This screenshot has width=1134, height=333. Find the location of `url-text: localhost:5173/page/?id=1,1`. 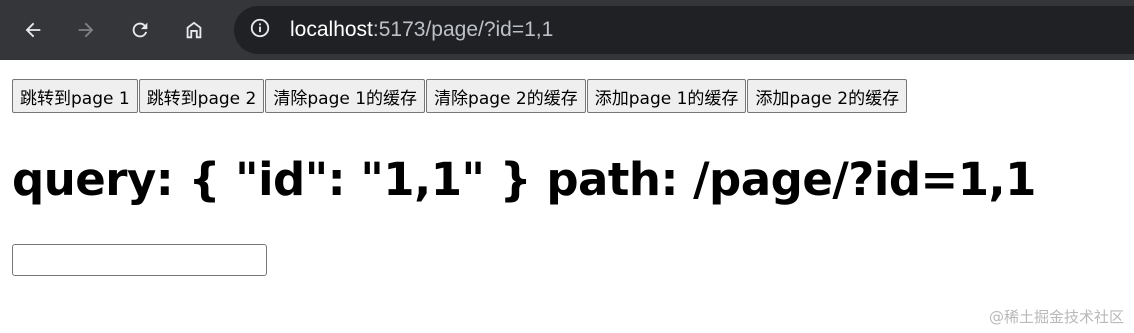

url-text: localhost:5173/page/?id=1,1 is located at coordinates (421, 30).